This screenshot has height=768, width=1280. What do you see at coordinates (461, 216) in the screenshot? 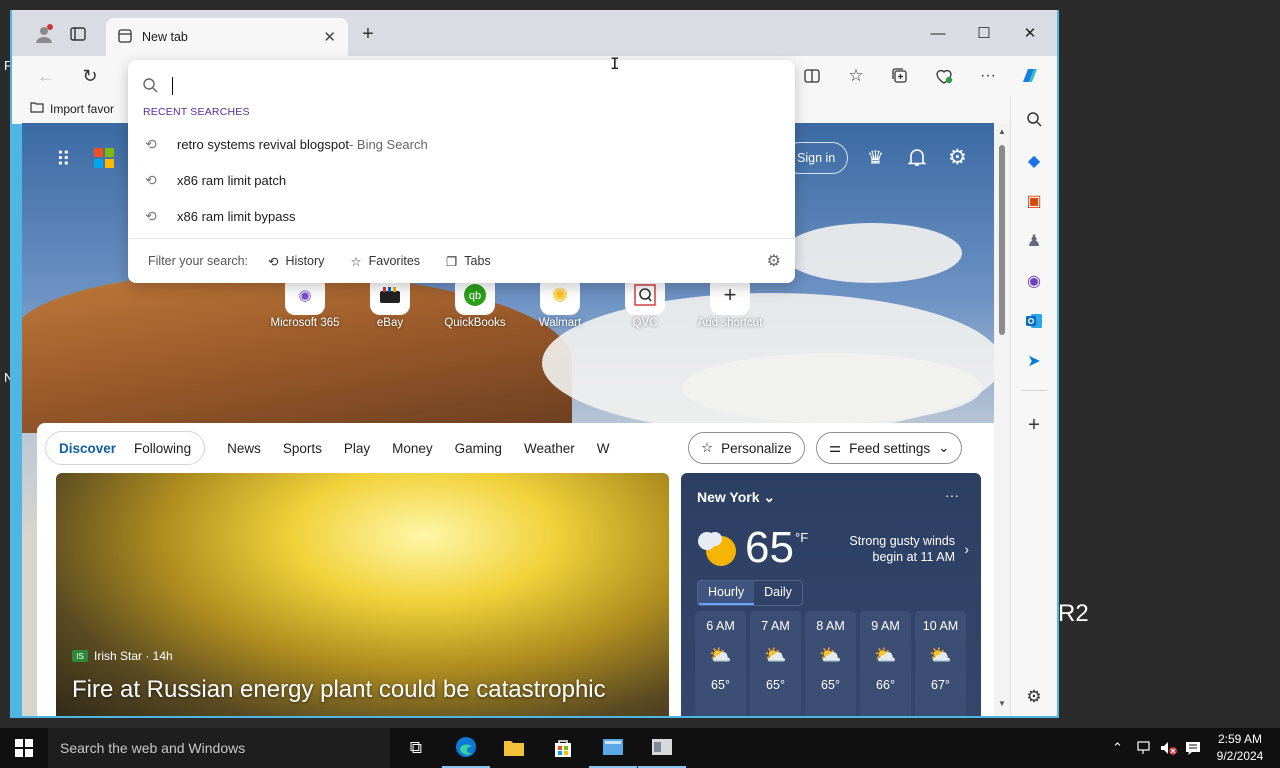
I see `suggestion-item: ⟲ x86 ram limit bypass` at bounding box center [461, 216].